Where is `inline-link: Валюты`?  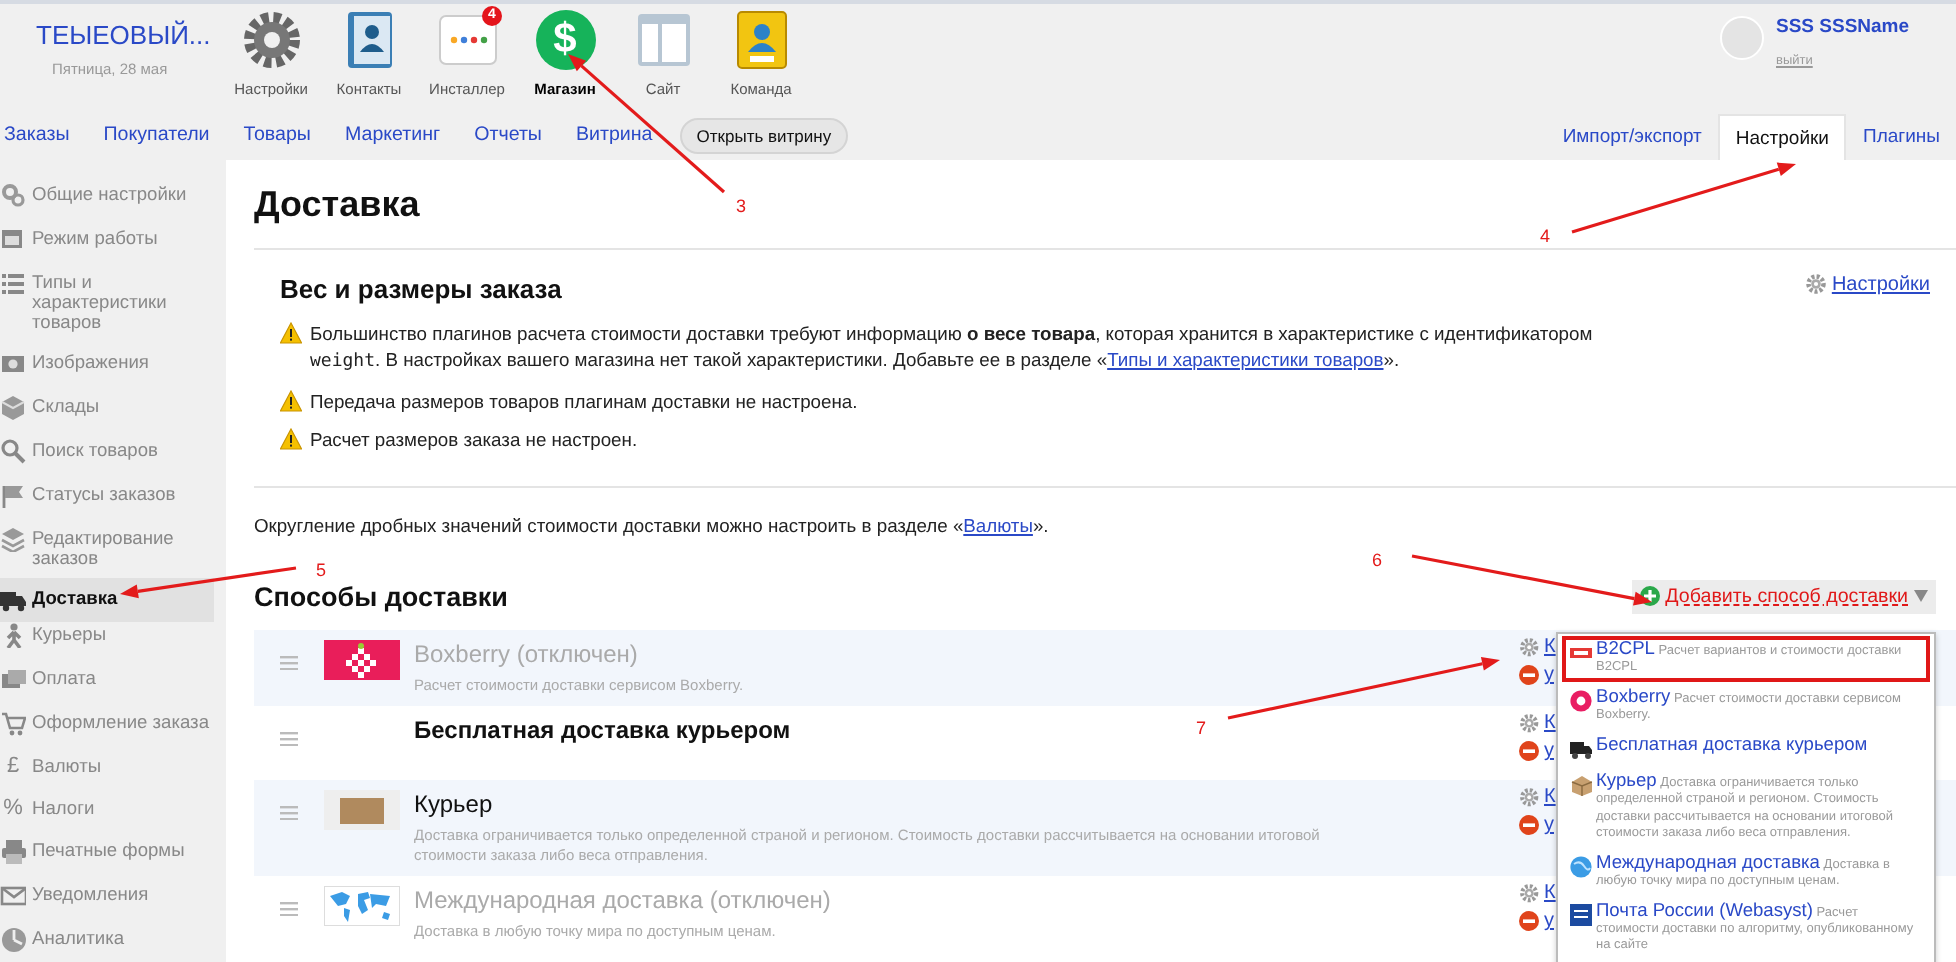 inline-link: Валюты is located at coordinates (998, 525).